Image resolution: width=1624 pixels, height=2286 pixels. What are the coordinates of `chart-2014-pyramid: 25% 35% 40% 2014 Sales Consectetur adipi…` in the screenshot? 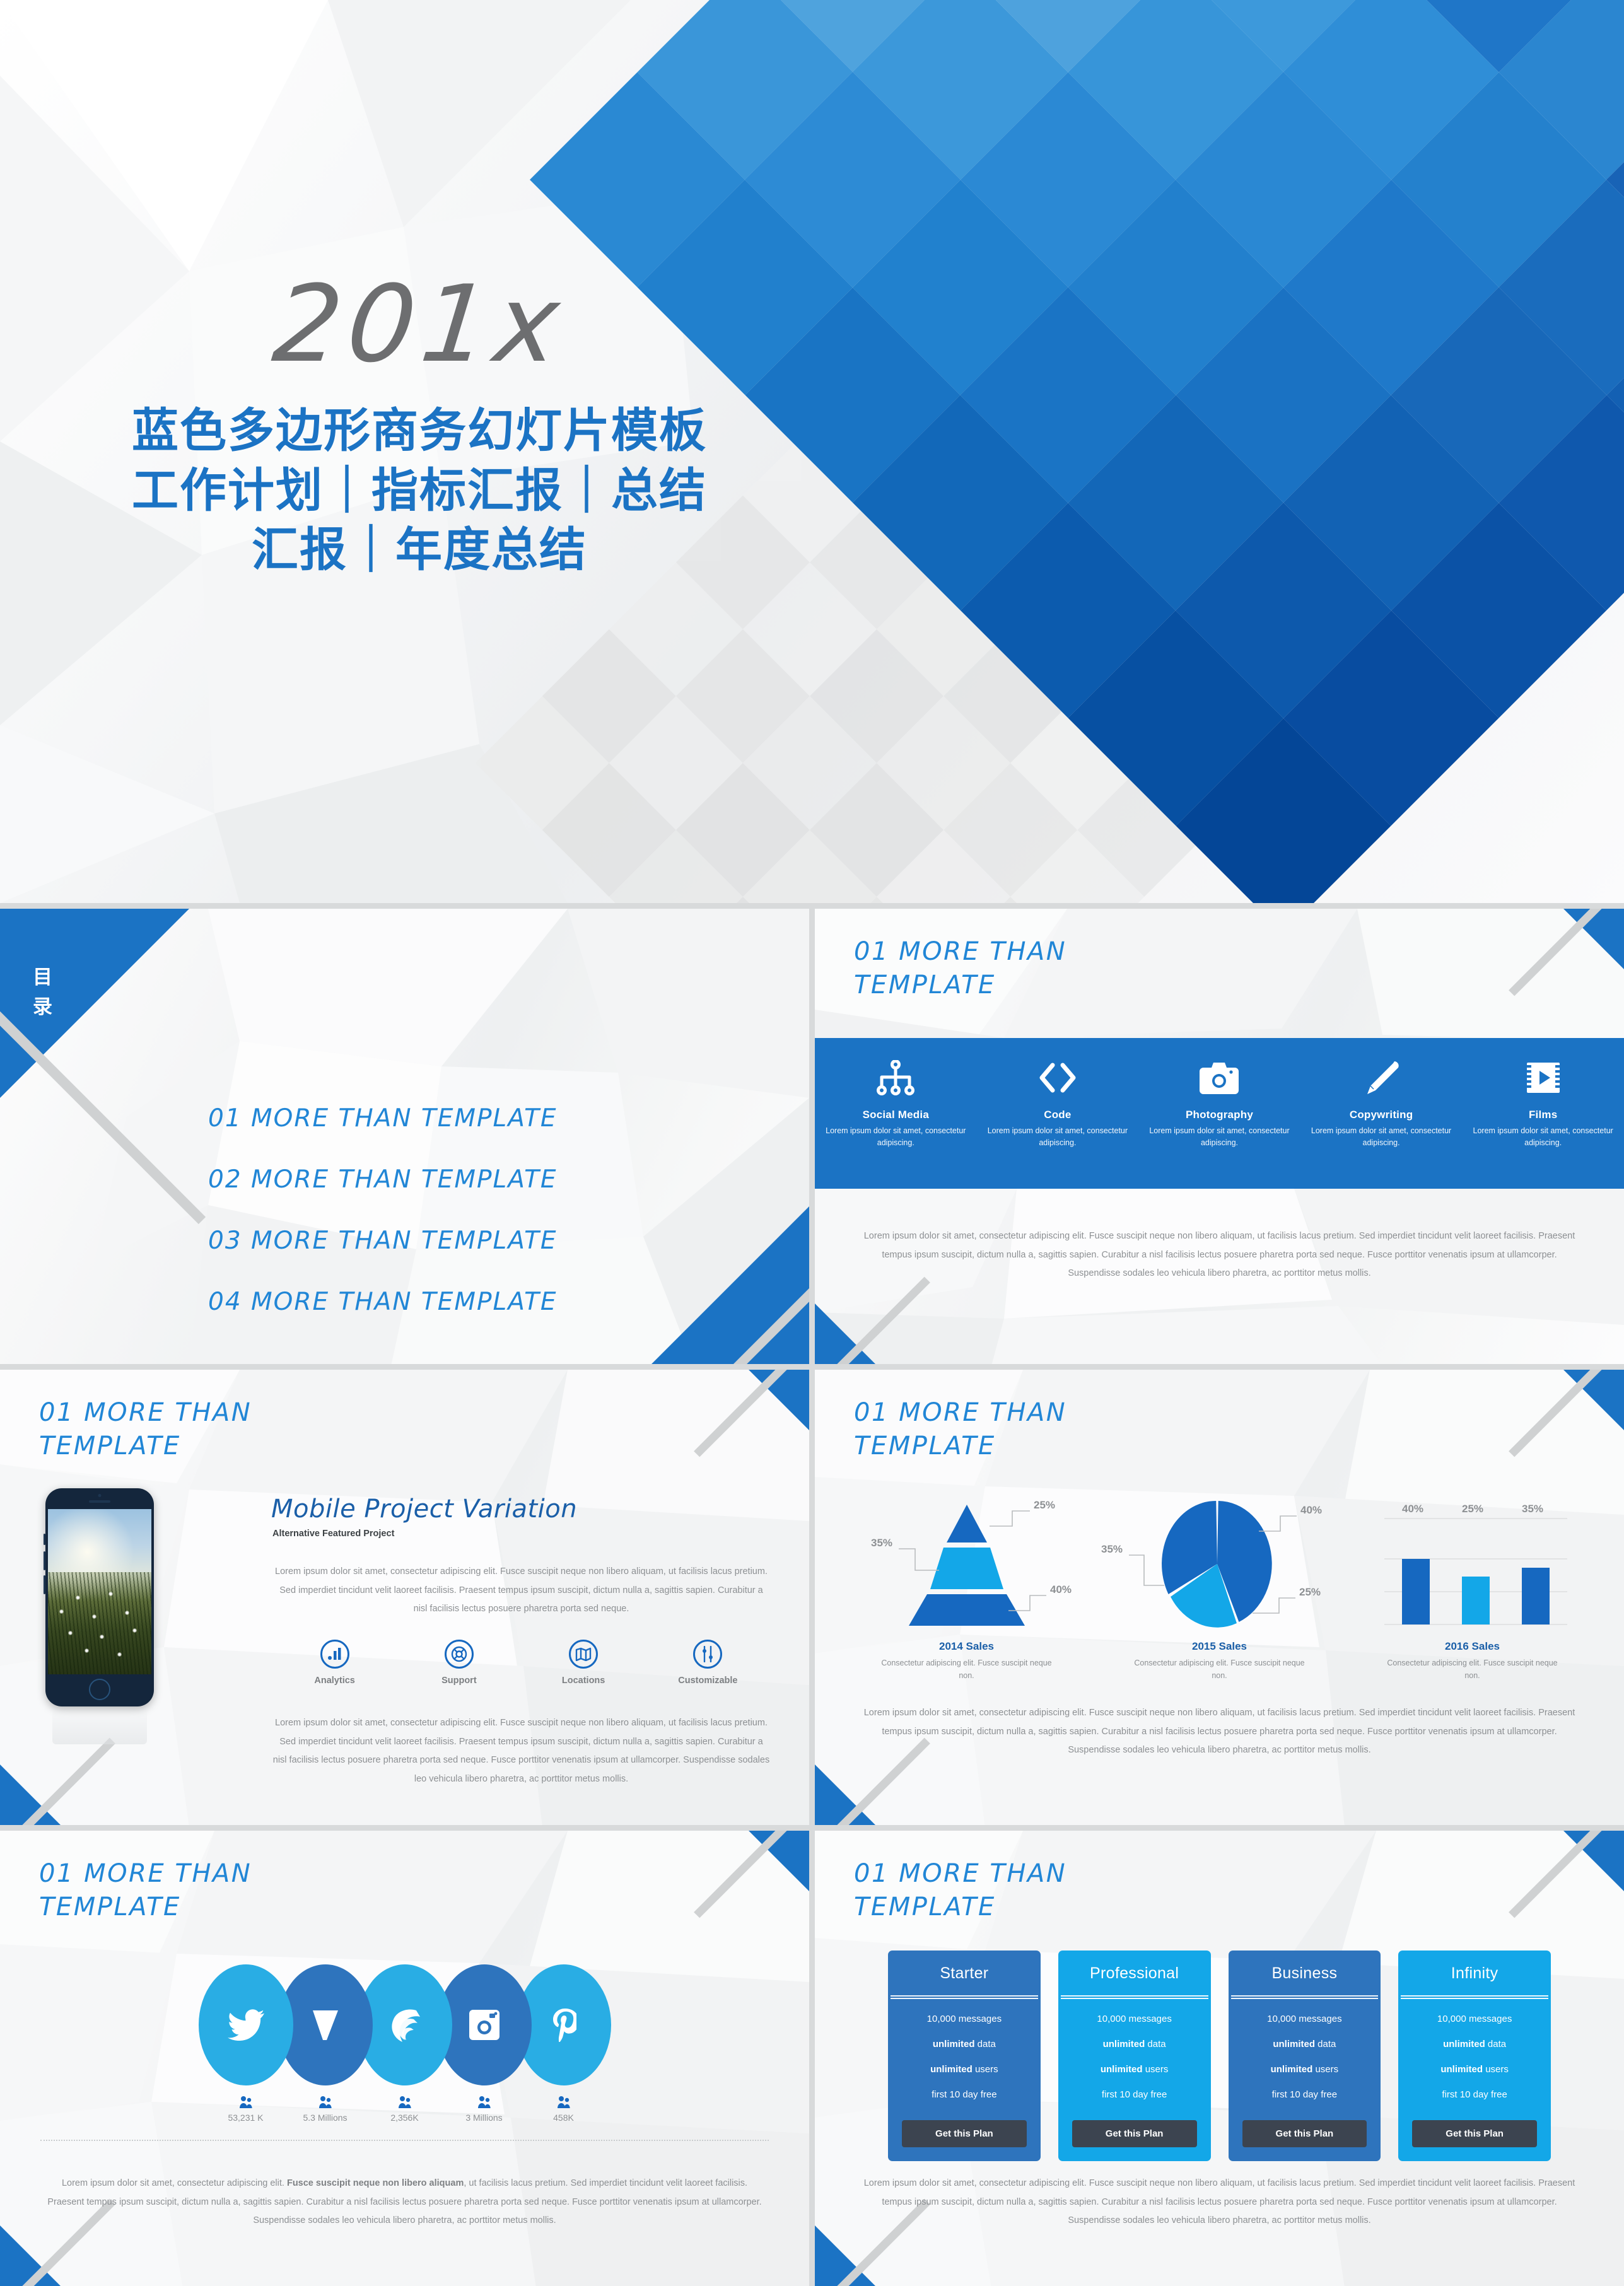 It's located at (967, 1589).